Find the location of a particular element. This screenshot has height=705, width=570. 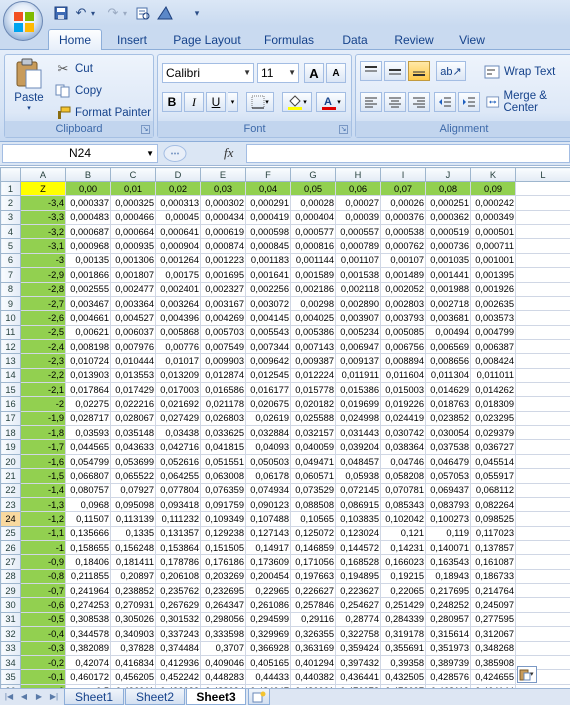

probability-cell: 0,135666 is located at coordinates (88, 533).